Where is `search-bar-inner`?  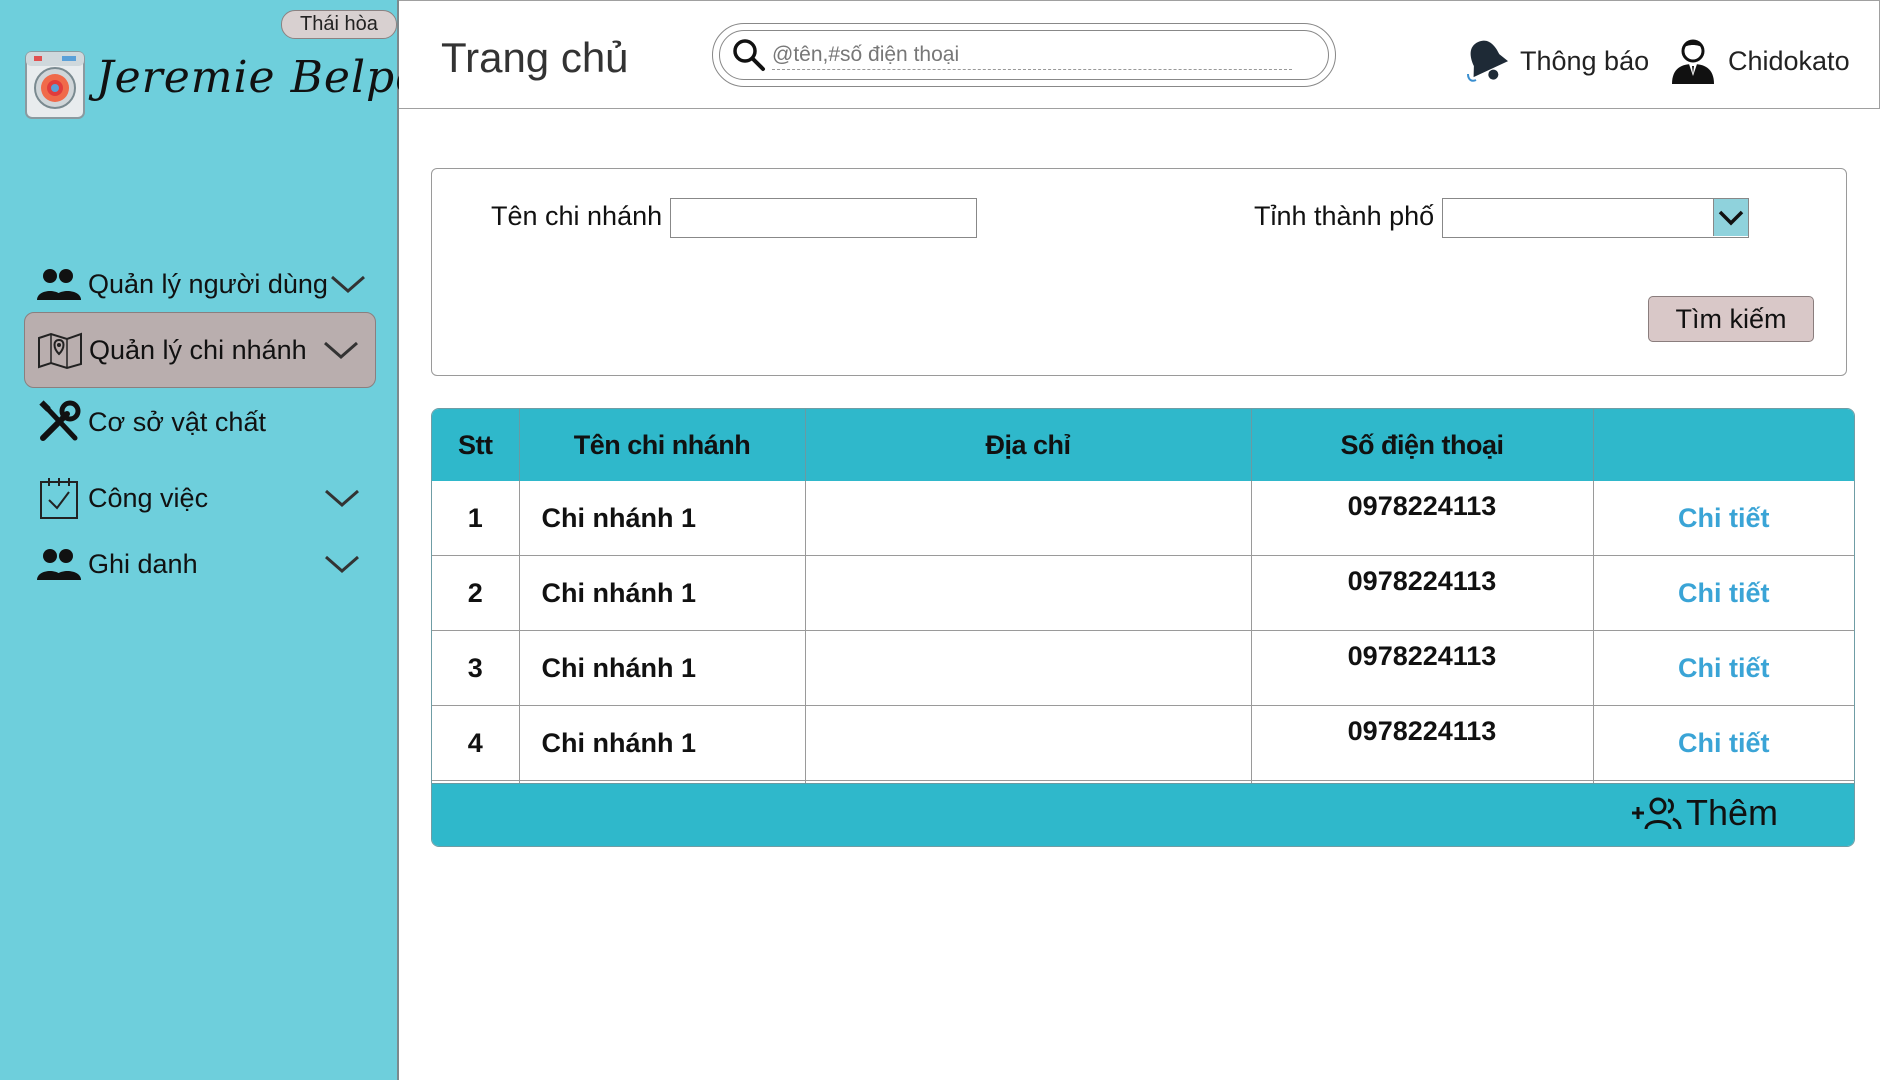 search-bar-inner is located at coordinates (1024, 55).